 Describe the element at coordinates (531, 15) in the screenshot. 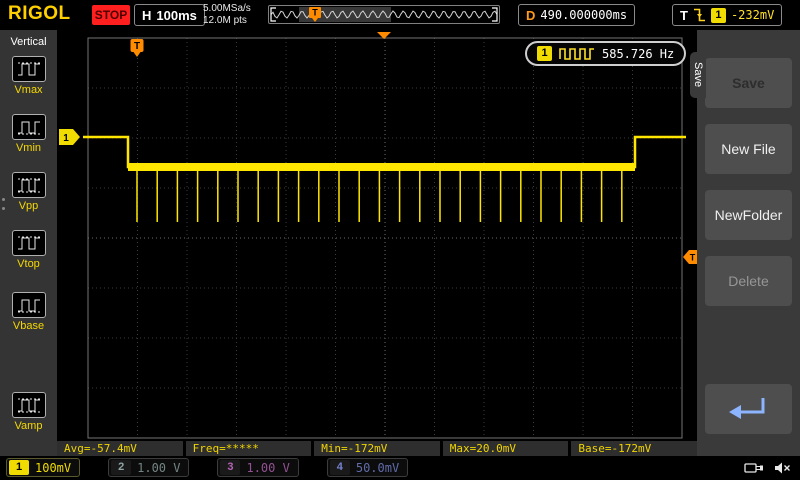

I see `delay-label: D` at that location.